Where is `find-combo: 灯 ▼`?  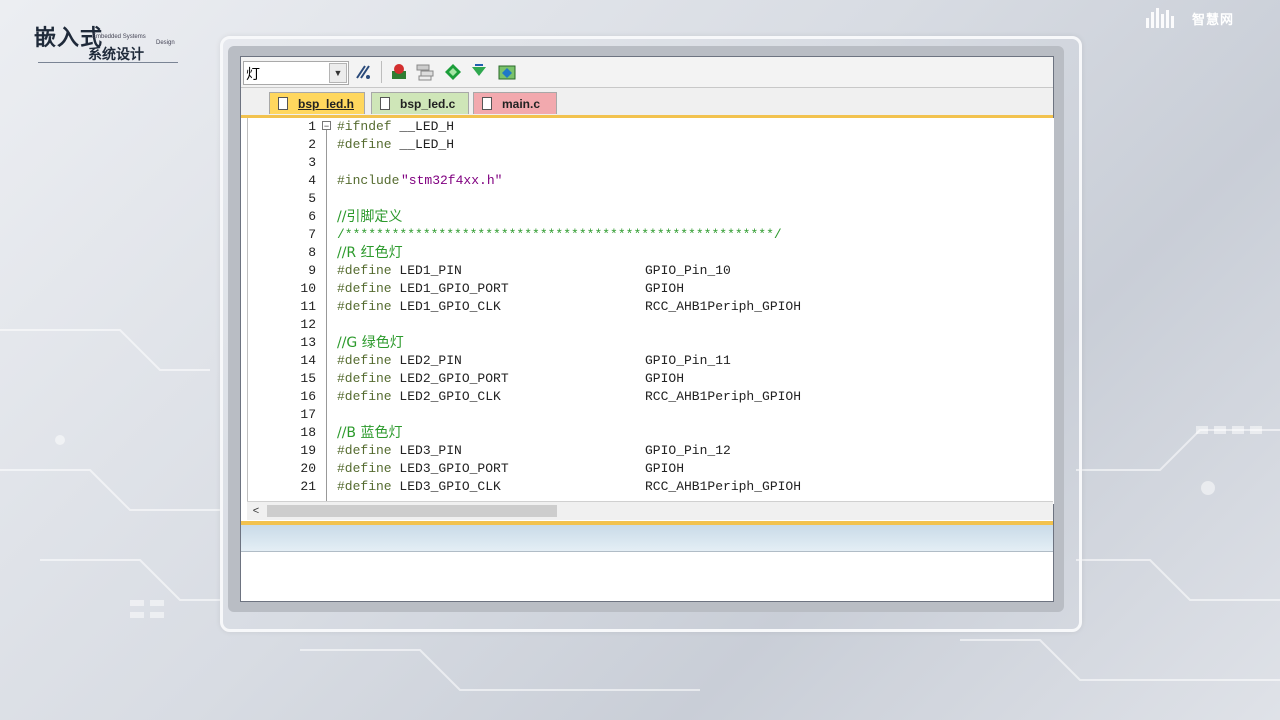 find-combo: 灯 ▼ is located at coordinates (296, 73).